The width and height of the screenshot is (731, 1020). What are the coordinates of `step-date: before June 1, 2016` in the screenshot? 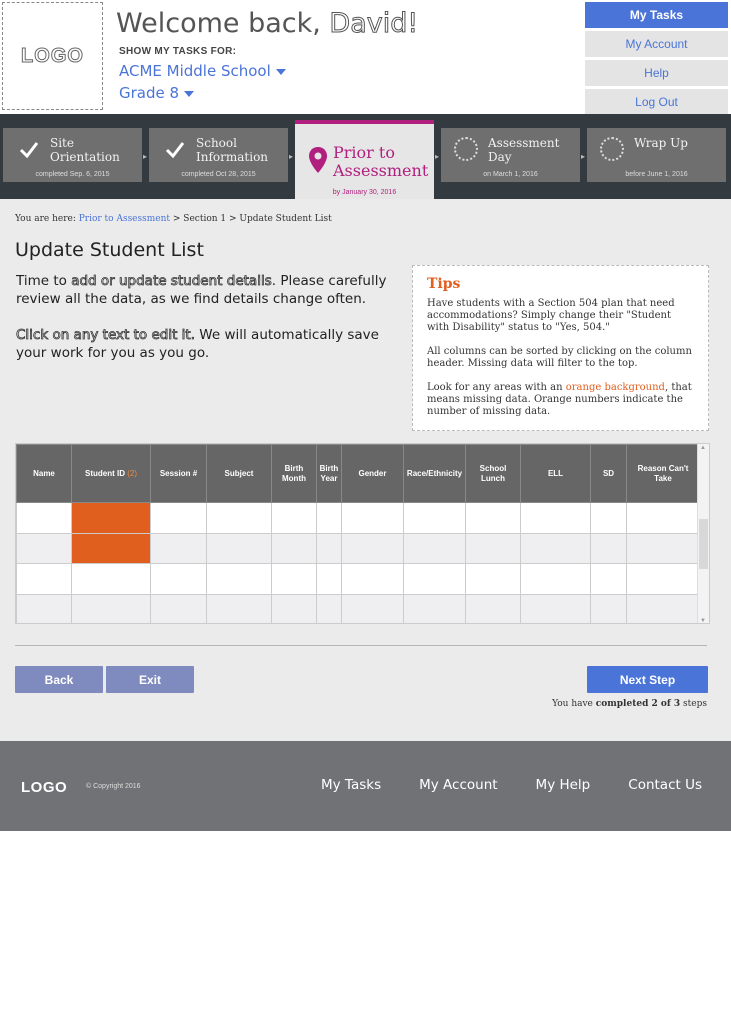 It's located at (656, 174).